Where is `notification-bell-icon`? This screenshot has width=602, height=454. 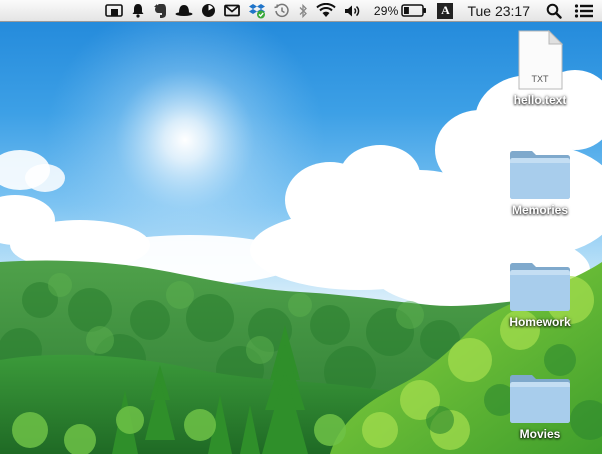 notification-bell-icon is located at coordinates (138, 11).